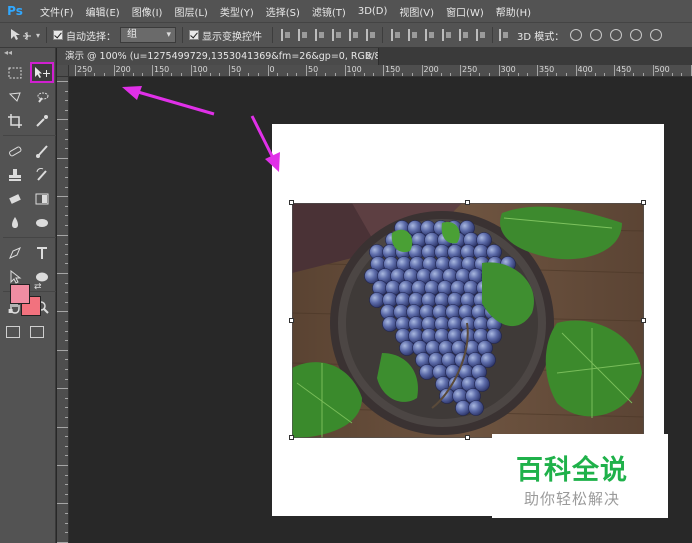 This screenshot has height=543, width=692. What do you see at coordinates (596, 35) in the screenshot?
I see `roll-3d-icon` at bounding box center [596, 35].